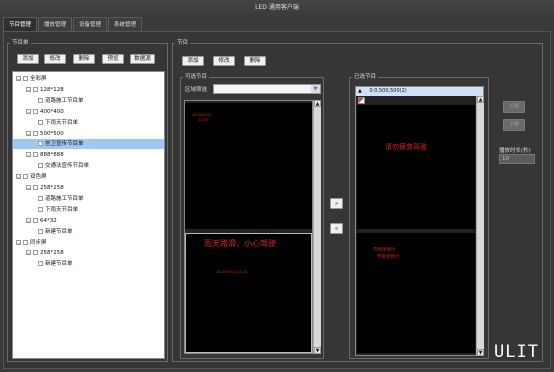 The width and height of the screenshot is (554, 372). What do you see at coordinates (315, 89) in the screenshot?
I see `chevron-down-icon: ▼` at bounding box center [315, 89].